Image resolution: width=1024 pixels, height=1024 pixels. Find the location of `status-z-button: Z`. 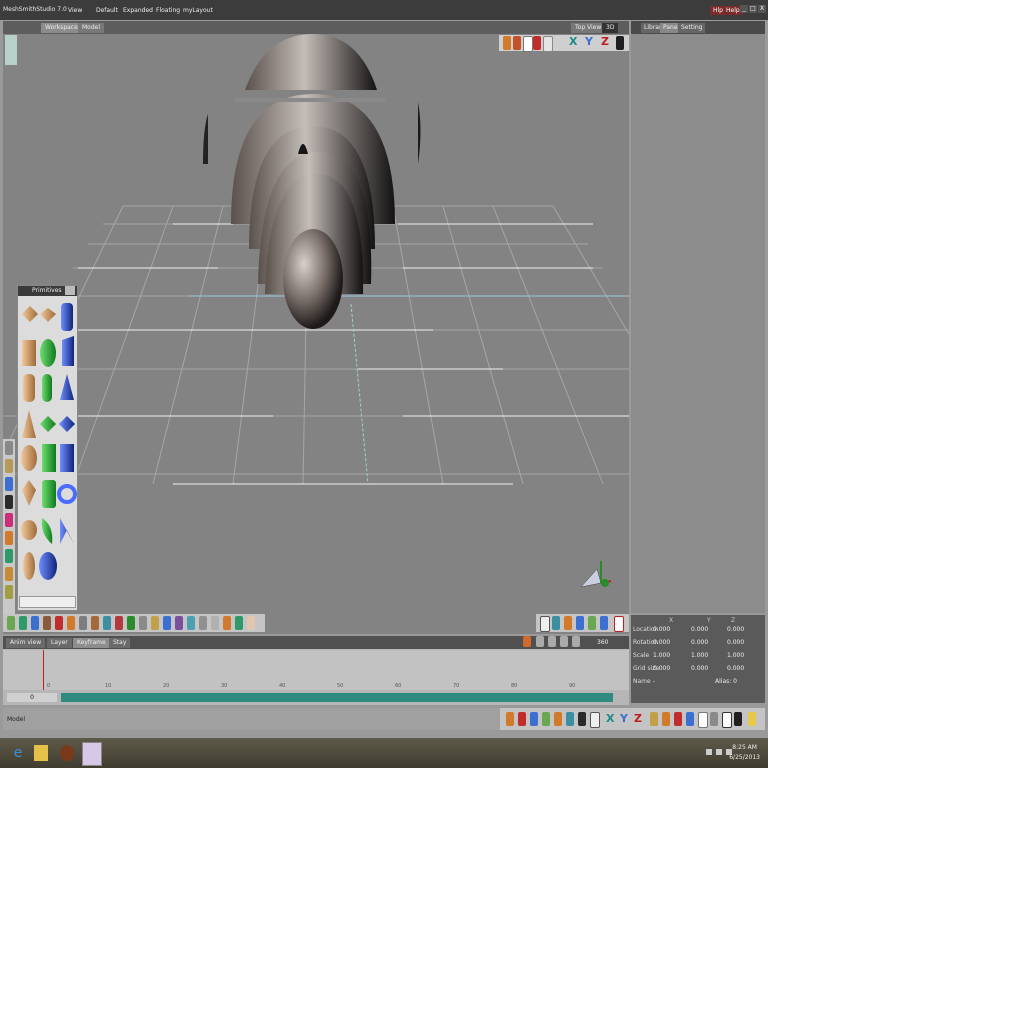

status-z-button: Z is located at coordinates (638, 718).